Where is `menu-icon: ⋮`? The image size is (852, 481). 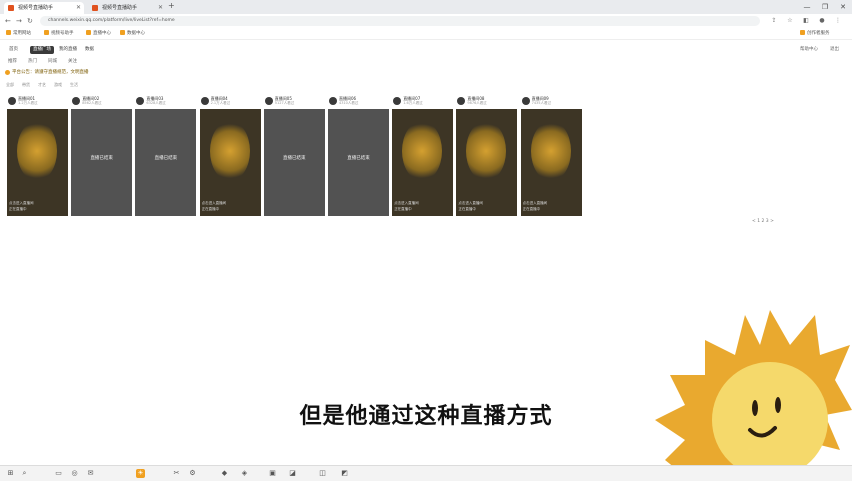 menu-icon: ⋮ is located at coordinates (838, 21).